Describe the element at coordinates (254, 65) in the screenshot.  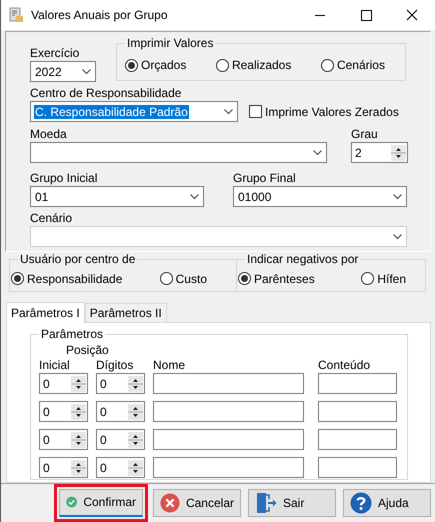
I see `radio-button: Realizados` at that location.